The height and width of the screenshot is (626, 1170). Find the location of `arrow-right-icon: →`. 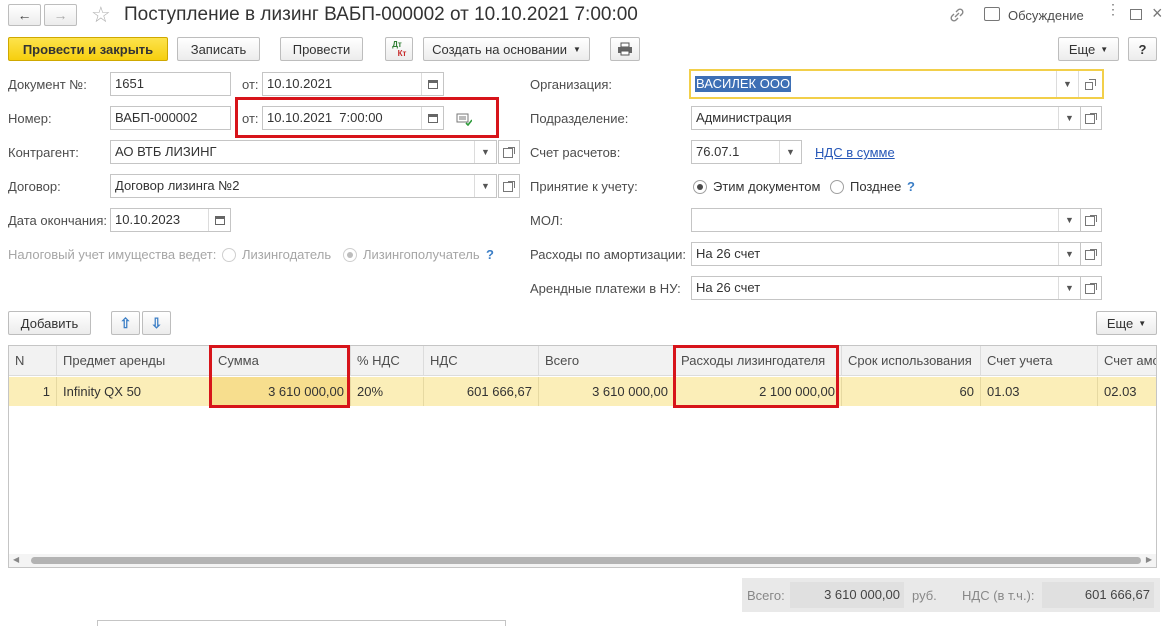

arrow-right-icon: → is located at coordinates (60, 15).